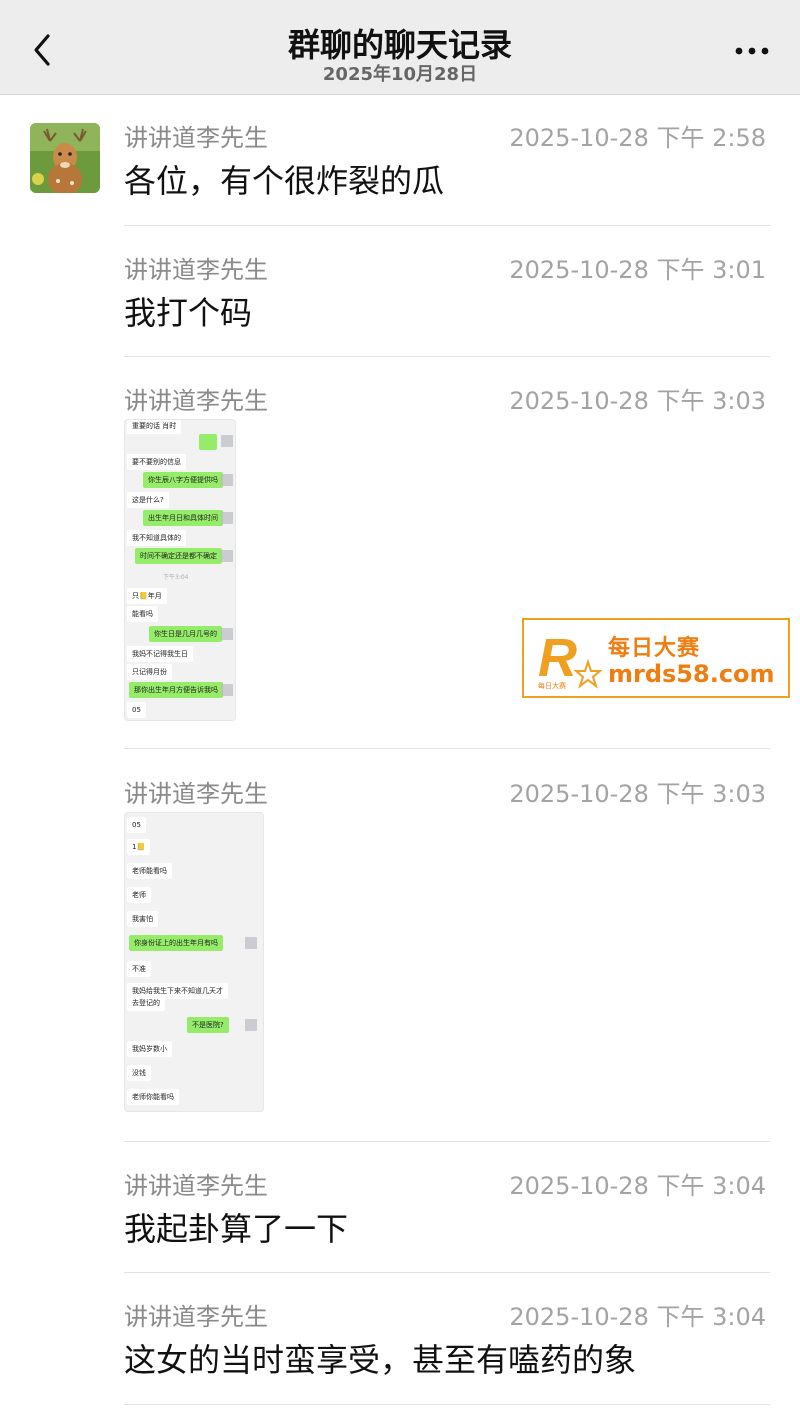 This screenshot has width=800, height=1416. I want to click on watermark-url: mrds58.com, so click(691, 674).